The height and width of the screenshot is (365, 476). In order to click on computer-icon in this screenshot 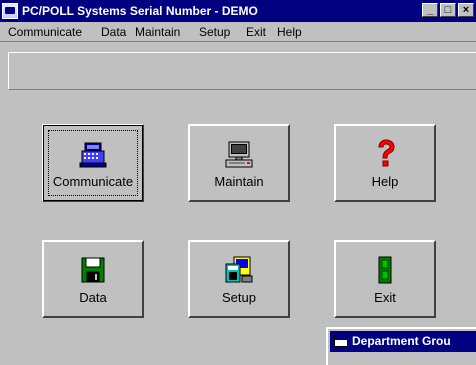, I will do `click(239, 154)`.